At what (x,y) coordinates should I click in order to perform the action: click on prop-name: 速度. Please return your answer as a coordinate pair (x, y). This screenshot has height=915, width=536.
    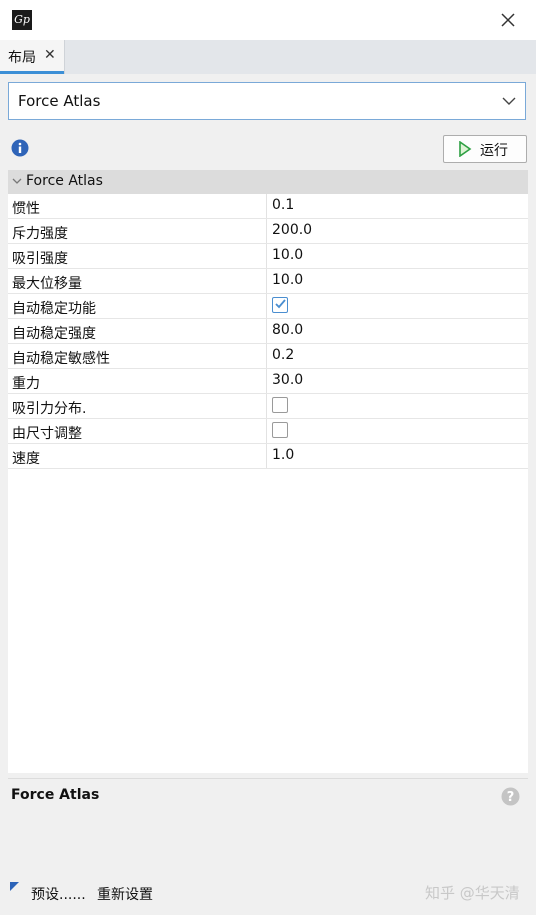
    Looking at the image, I should click on (26, 459).